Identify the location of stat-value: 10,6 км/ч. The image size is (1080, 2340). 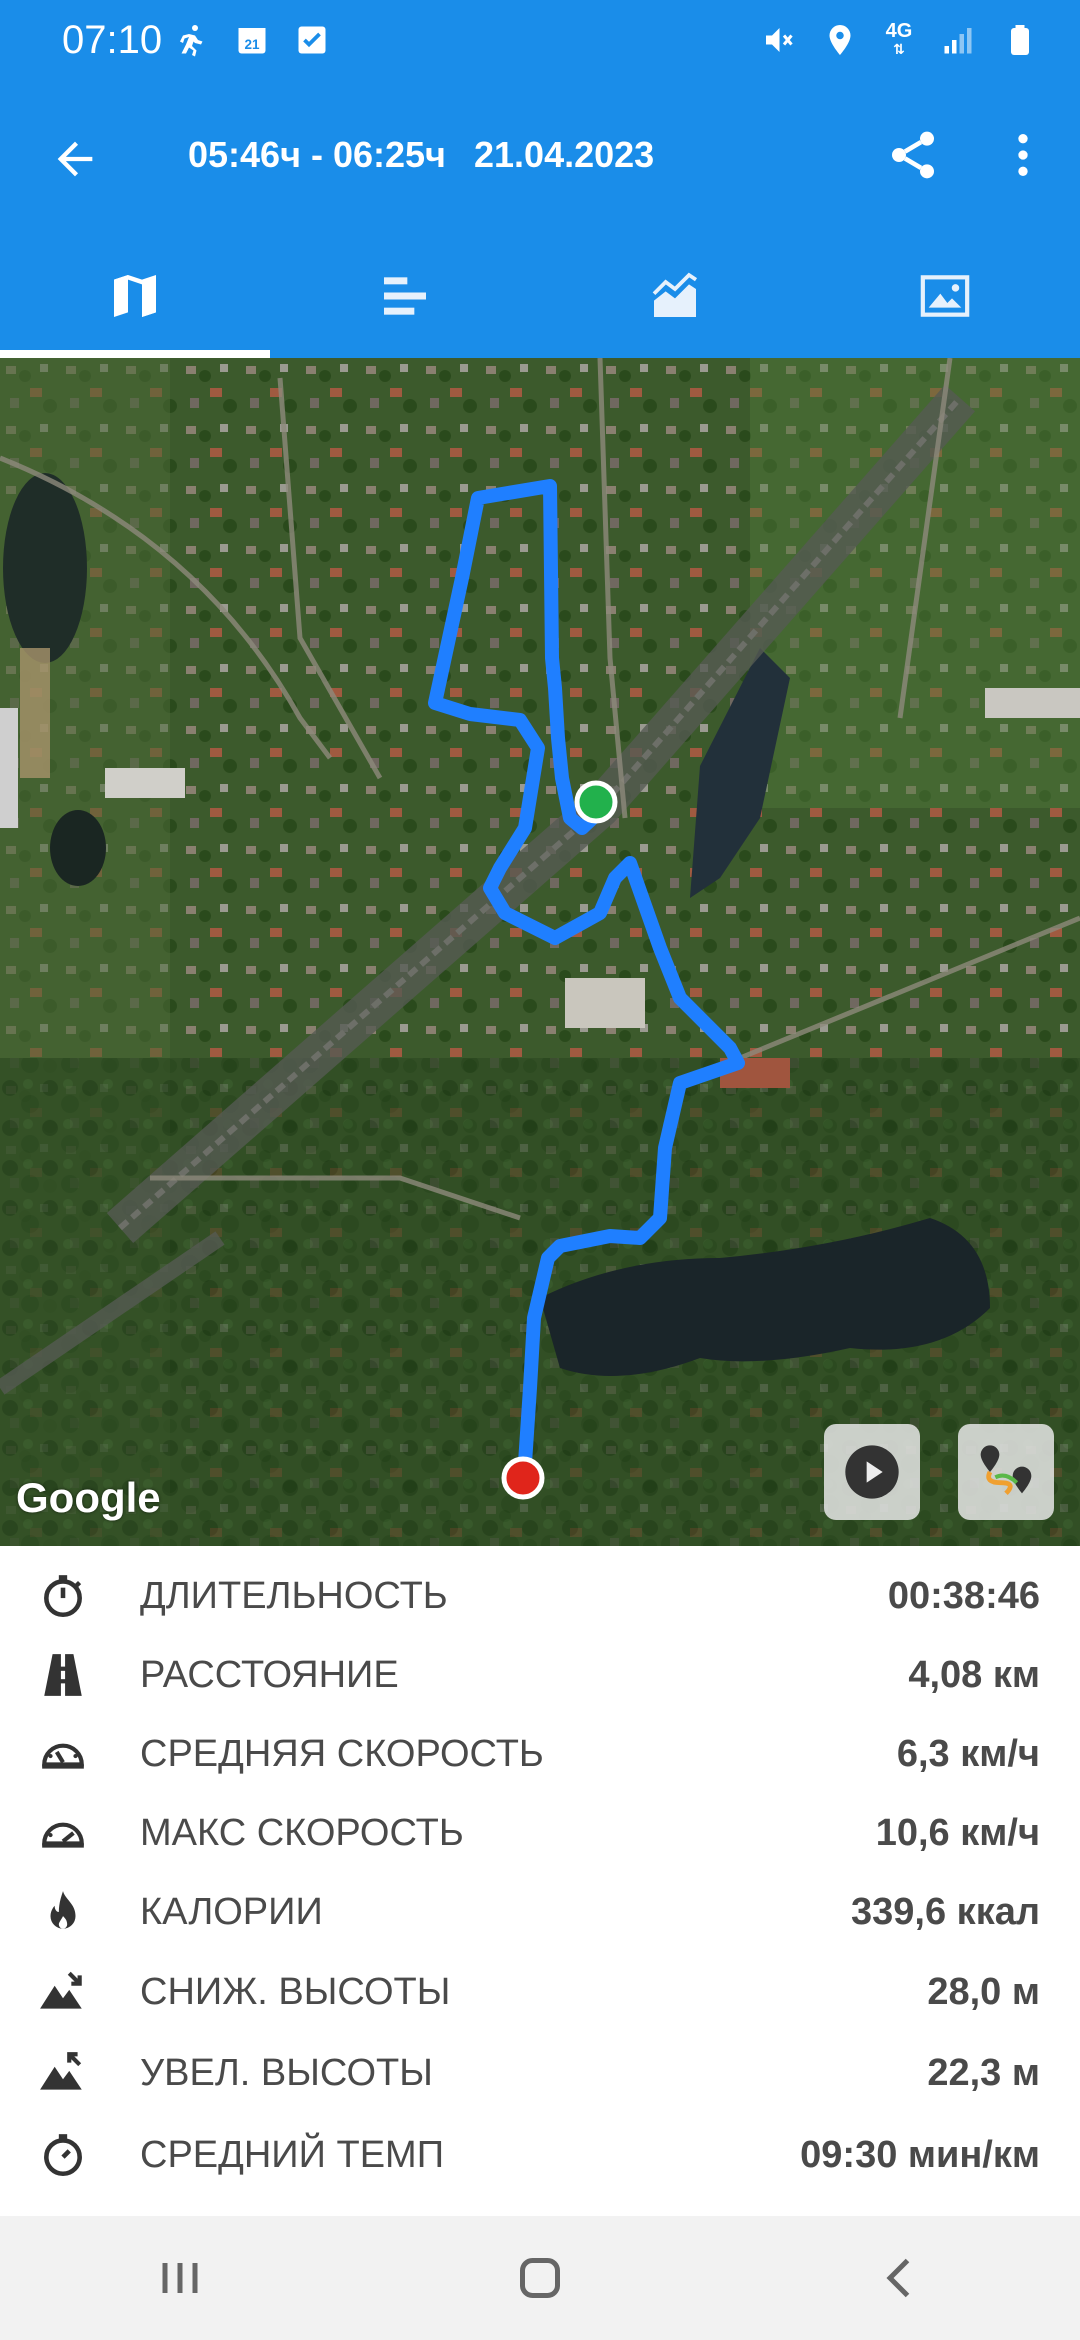
(957, 1832).